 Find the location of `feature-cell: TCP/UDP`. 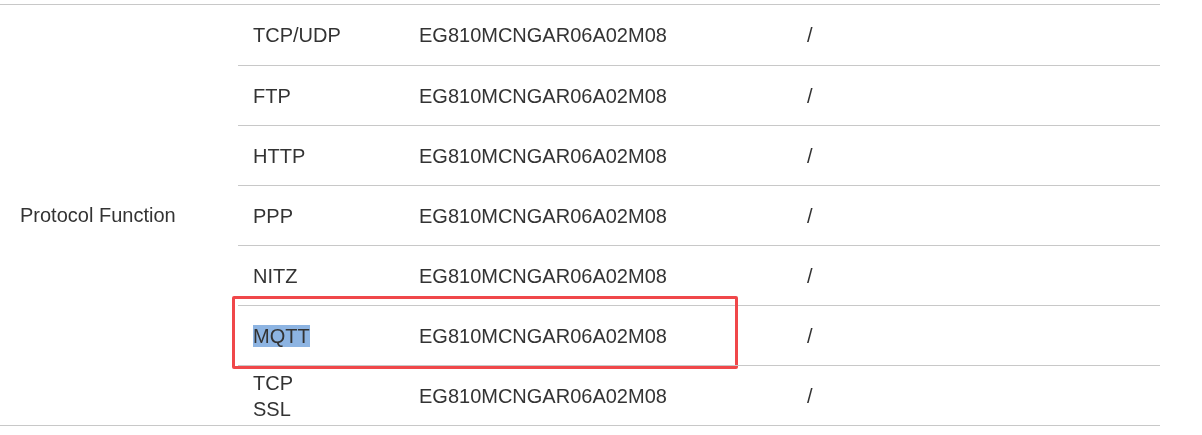

feature-cell: TCP/UDP is located at coordinates (297, 35).